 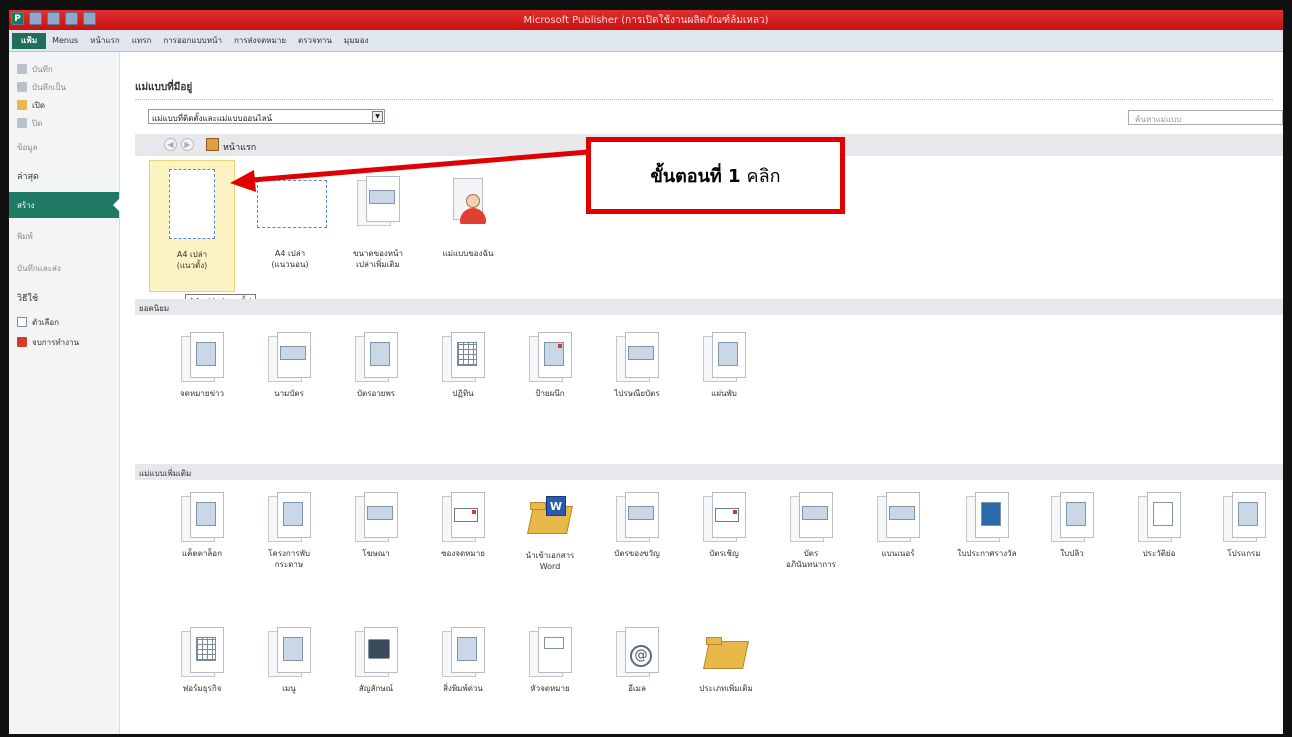 What do you see at coordinates (37, 123) in the screenshot?
I see `sidebar-item-label: ปิด` at bounding box center [37, 123].